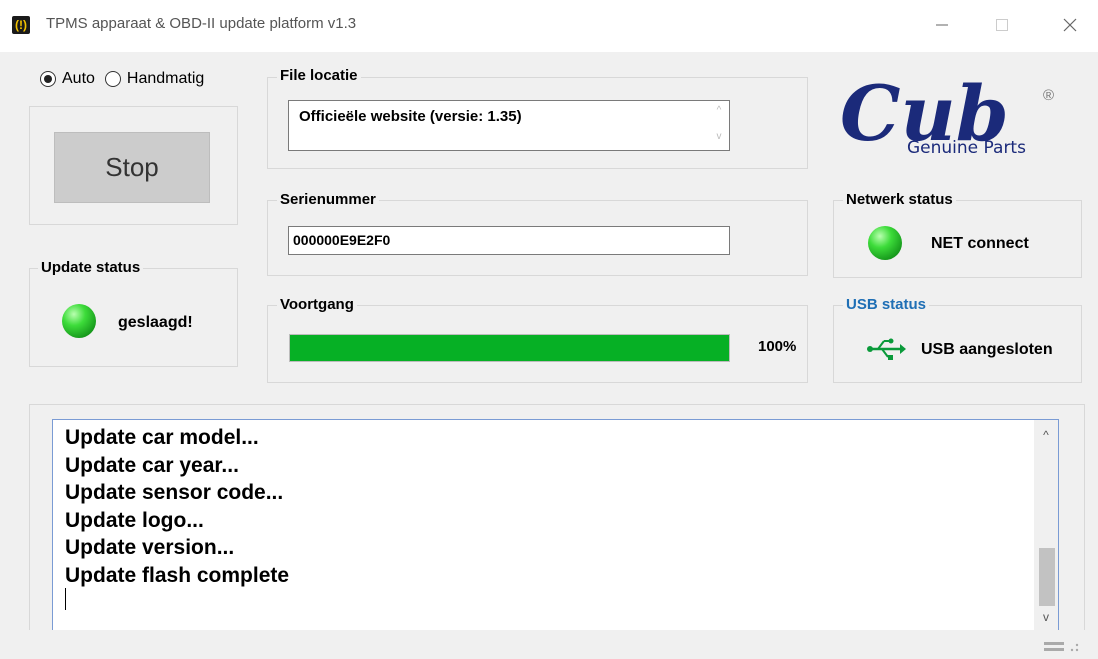 Image resolution: width=1098 pixels, height=659 pixels. Describe the element at coordinates (980, 243) in the screenshot. I see `network-status-text: NET connect` at that location.